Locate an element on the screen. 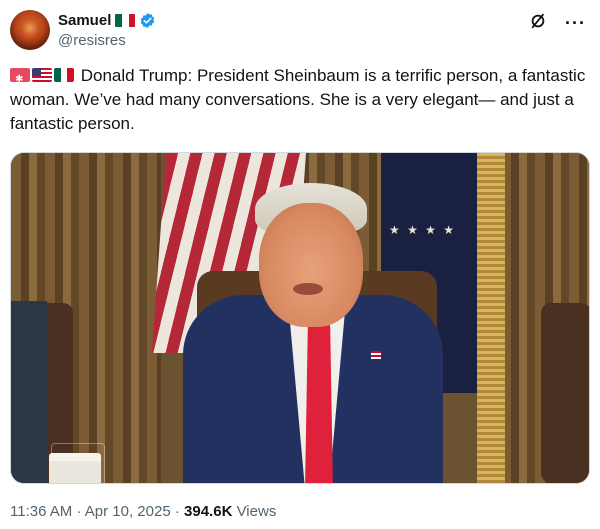 This screenshot has height=529, width=600. verified-badge-icon is located at coordinates (148, 20).